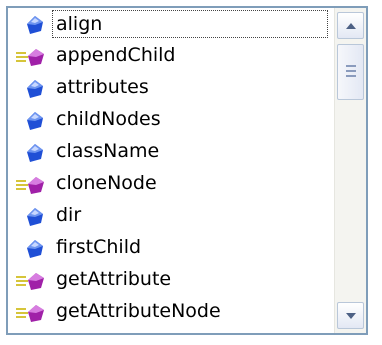  I want to click on list-item-label: cloneNode, so click(106, 183).